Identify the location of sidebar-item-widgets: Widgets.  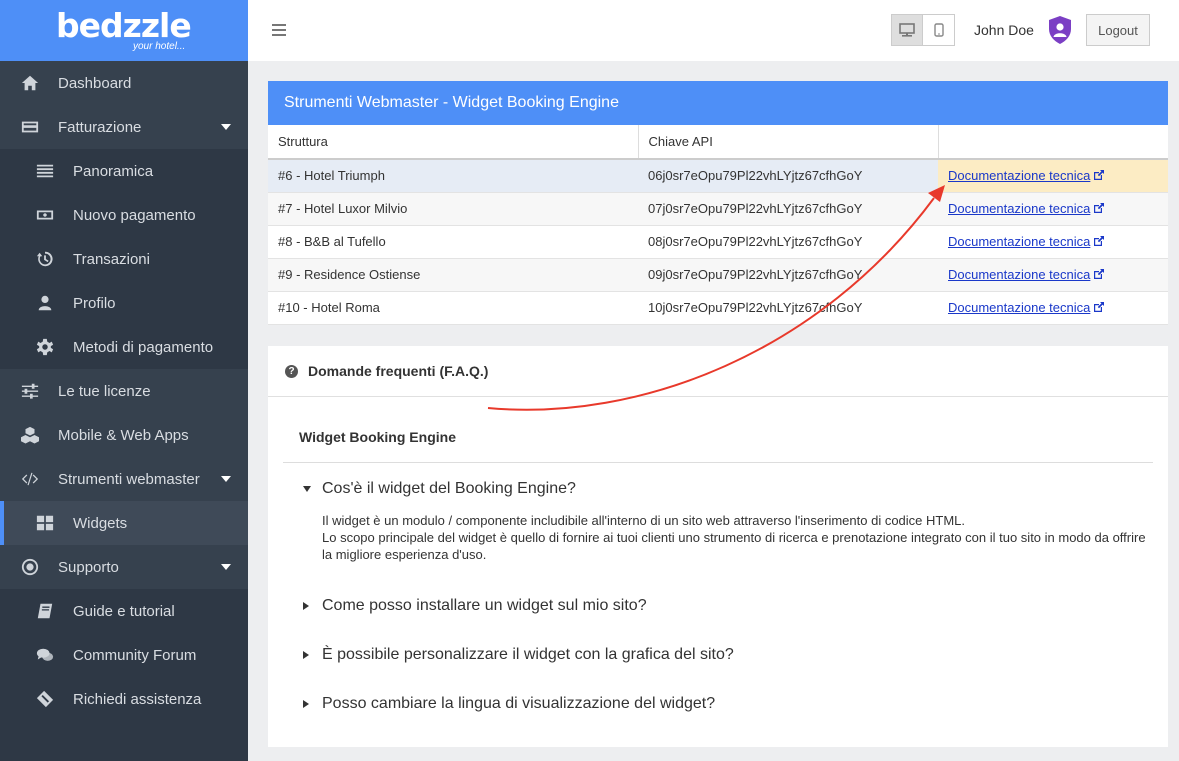
(124, 523).